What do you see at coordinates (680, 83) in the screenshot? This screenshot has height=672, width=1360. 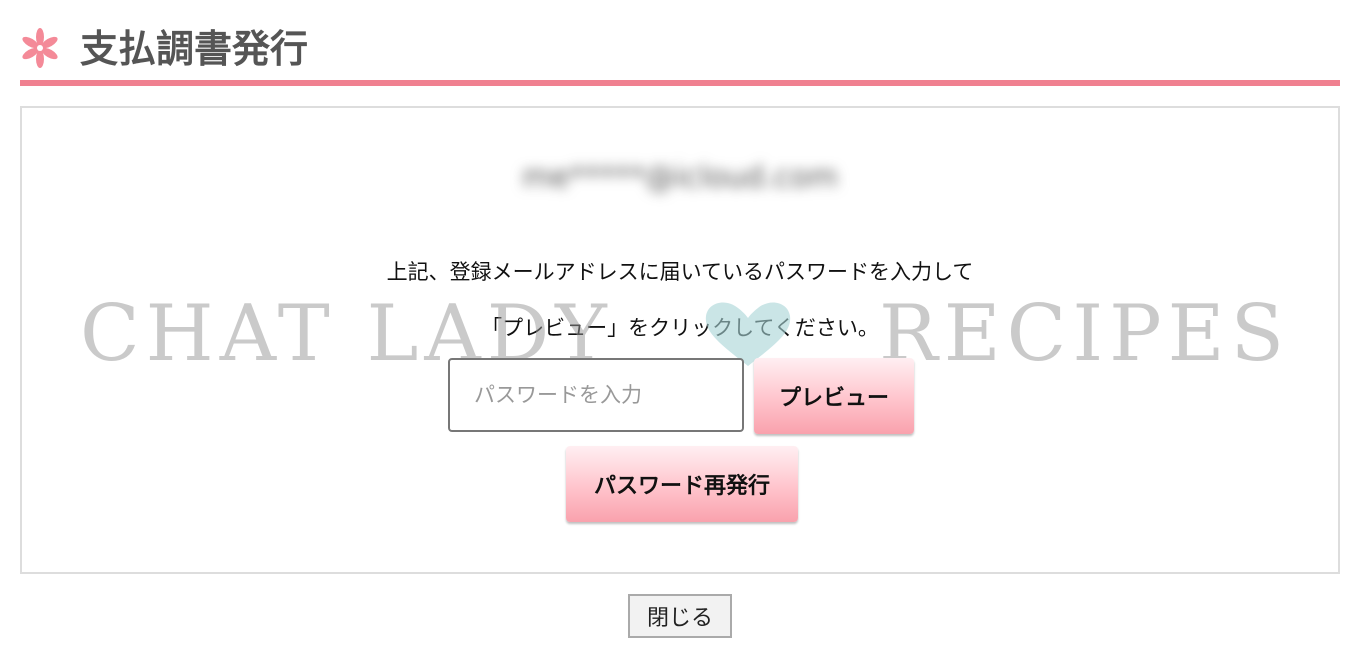 I see `header-divider` at bounding box center [680, 83].